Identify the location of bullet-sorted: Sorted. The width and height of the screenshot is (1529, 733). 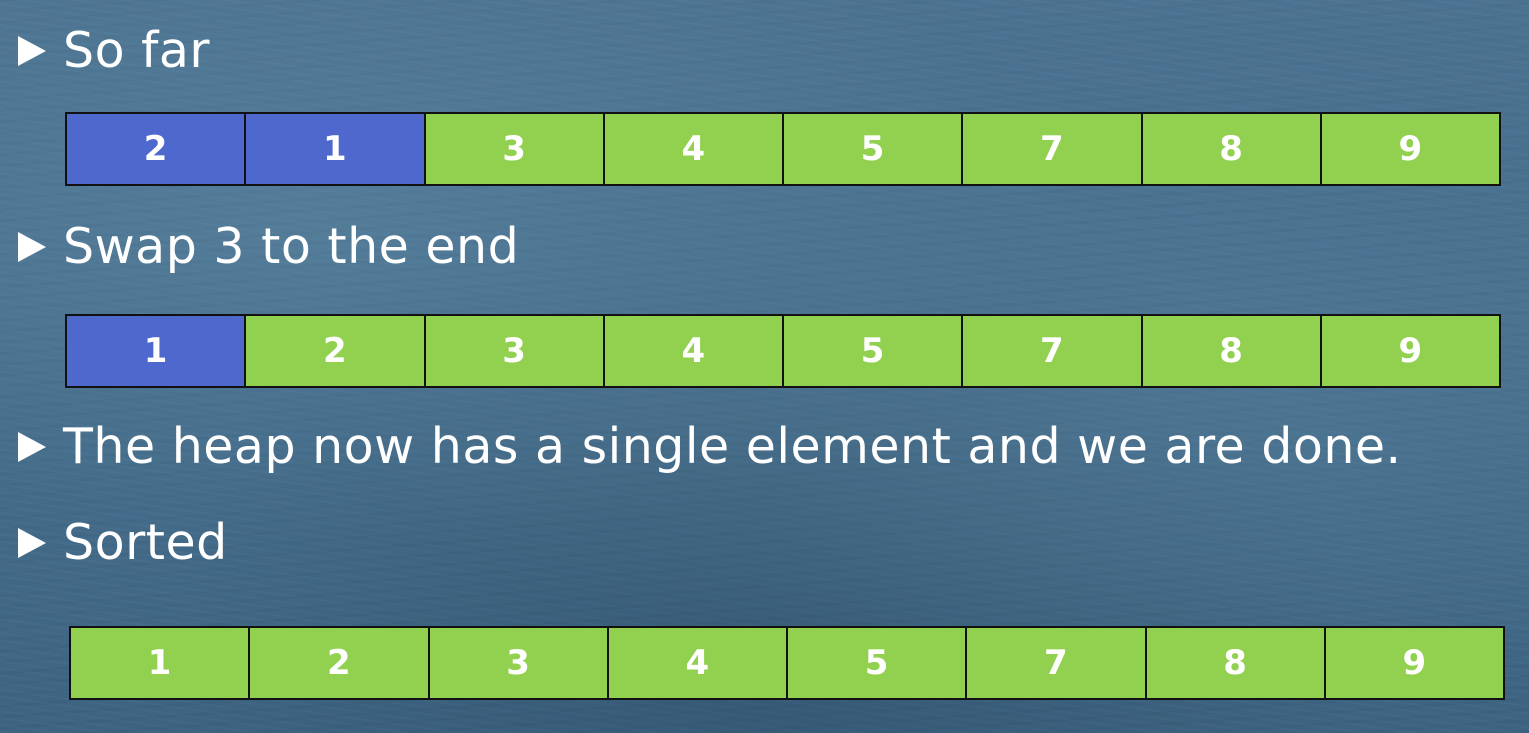
(123, 542).